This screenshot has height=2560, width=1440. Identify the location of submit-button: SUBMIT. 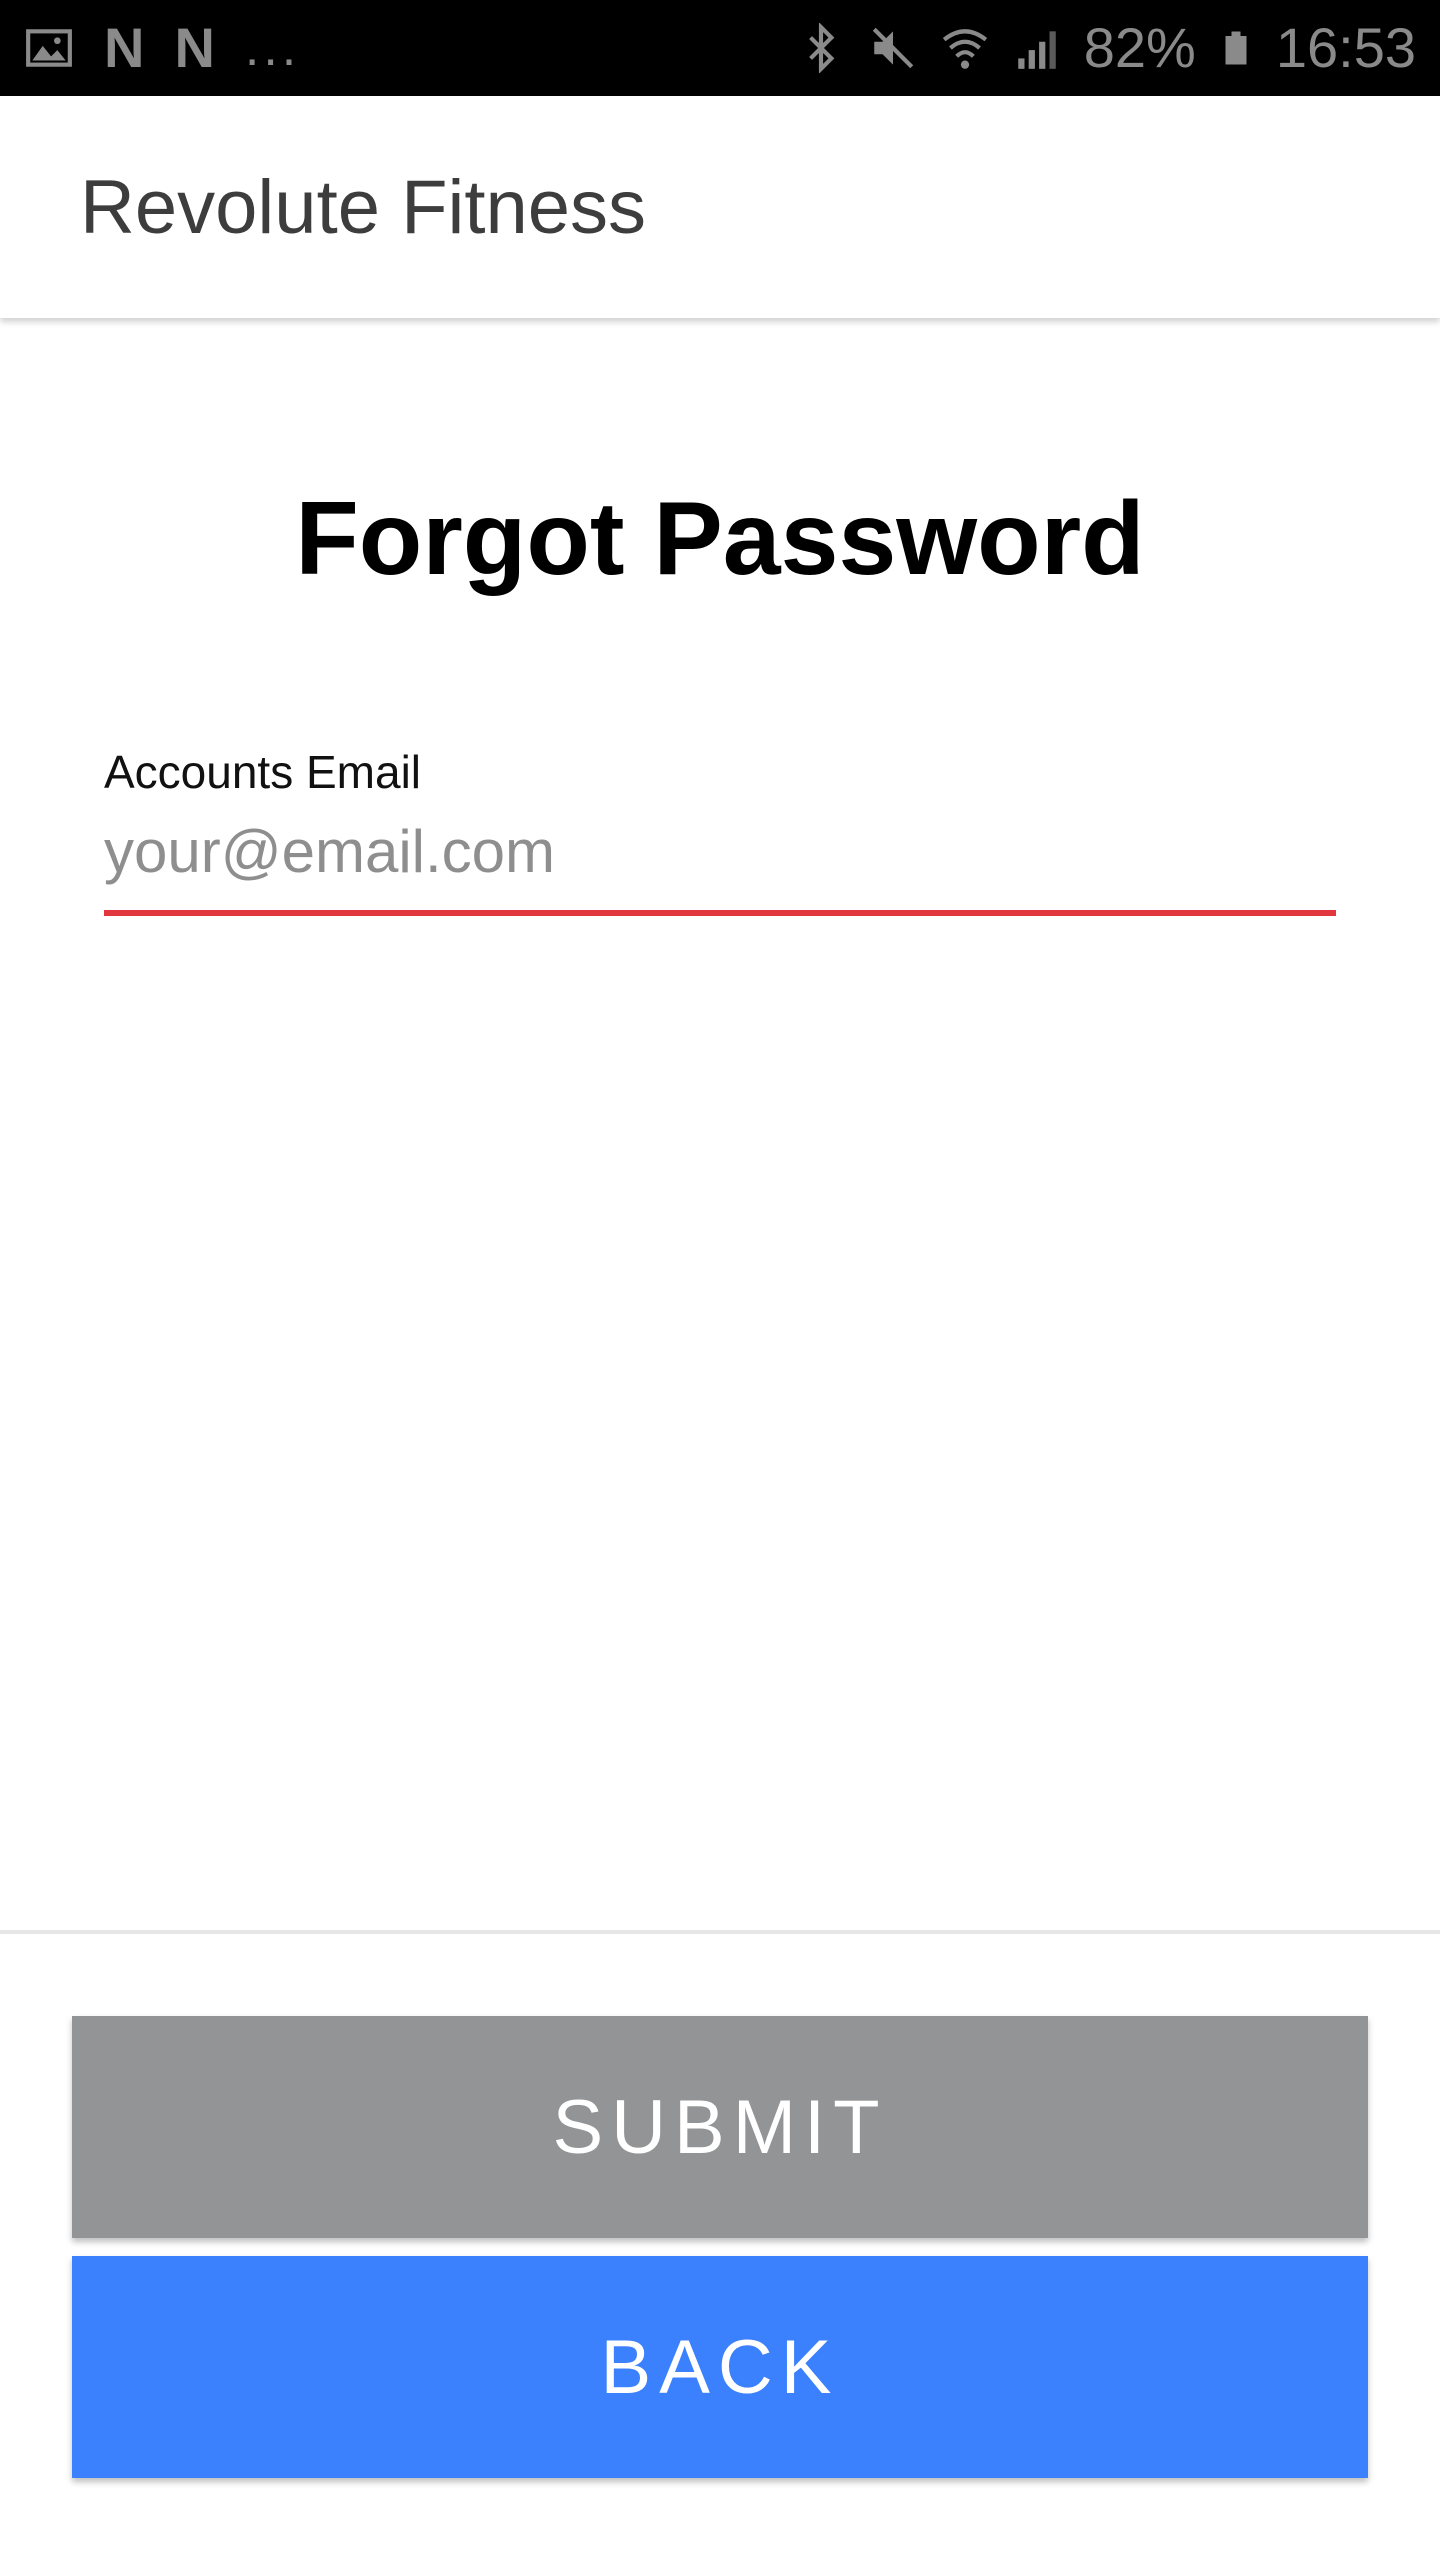
(720, 2127).